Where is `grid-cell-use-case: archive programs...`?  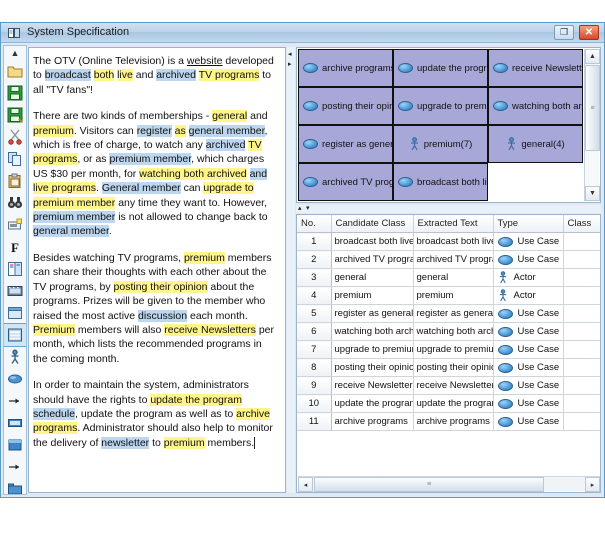
grid-cell-use-case: archive programs... is located at coordinates (345, 68).